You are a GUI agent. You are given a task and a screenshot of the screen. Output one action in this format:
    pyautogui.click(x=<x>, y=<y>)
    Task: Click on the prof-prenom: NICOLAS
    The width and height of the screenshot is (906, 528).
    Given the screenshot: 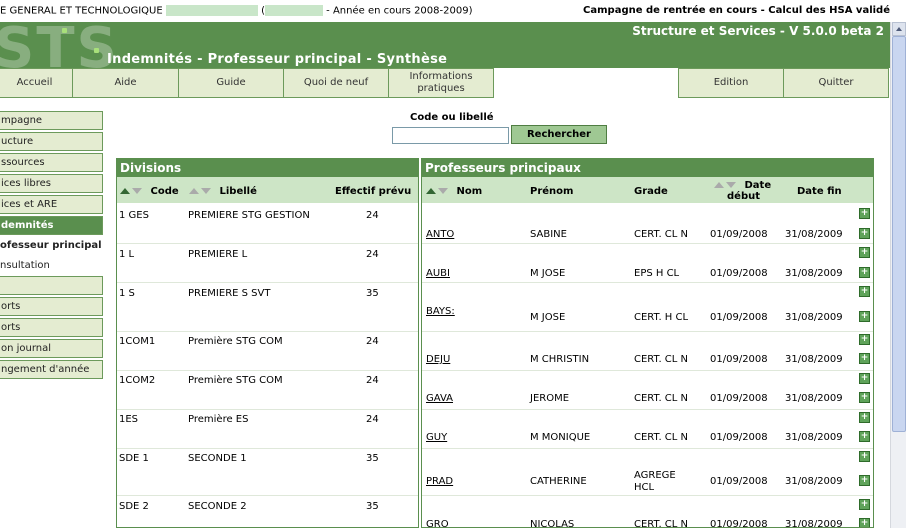 What is the action you would take?
    pyautogui.click(x=552, y=523)
    